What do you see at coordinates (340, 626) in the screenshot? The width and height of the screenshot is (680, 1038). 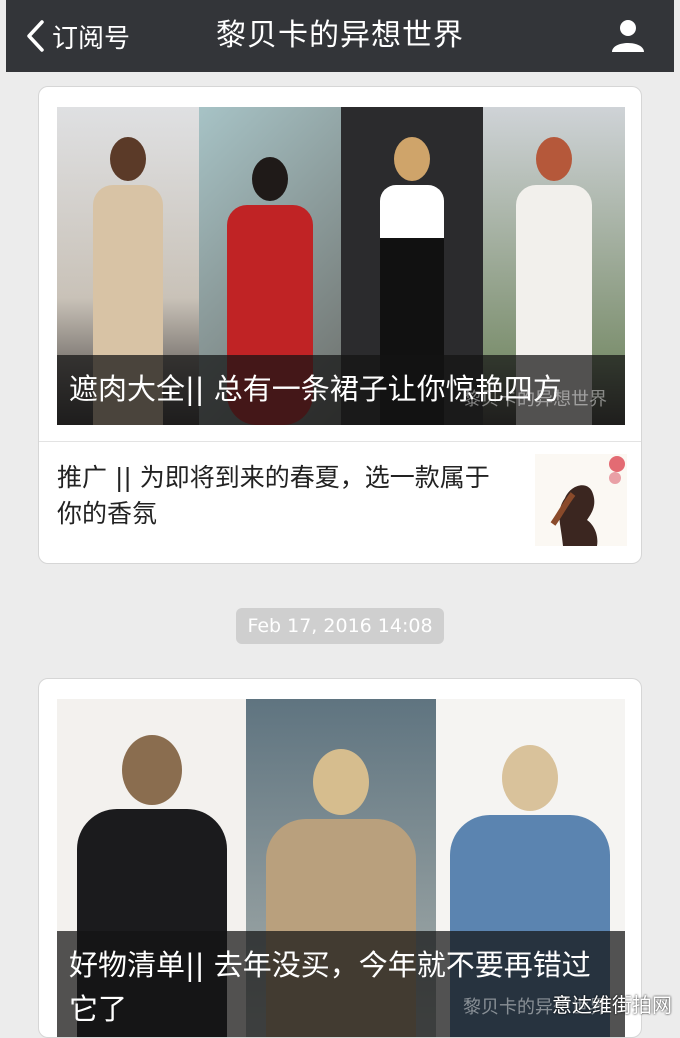 I see `timestamp-badge: Feb 17, 2016 14:08` at bounding box center [340, 626].